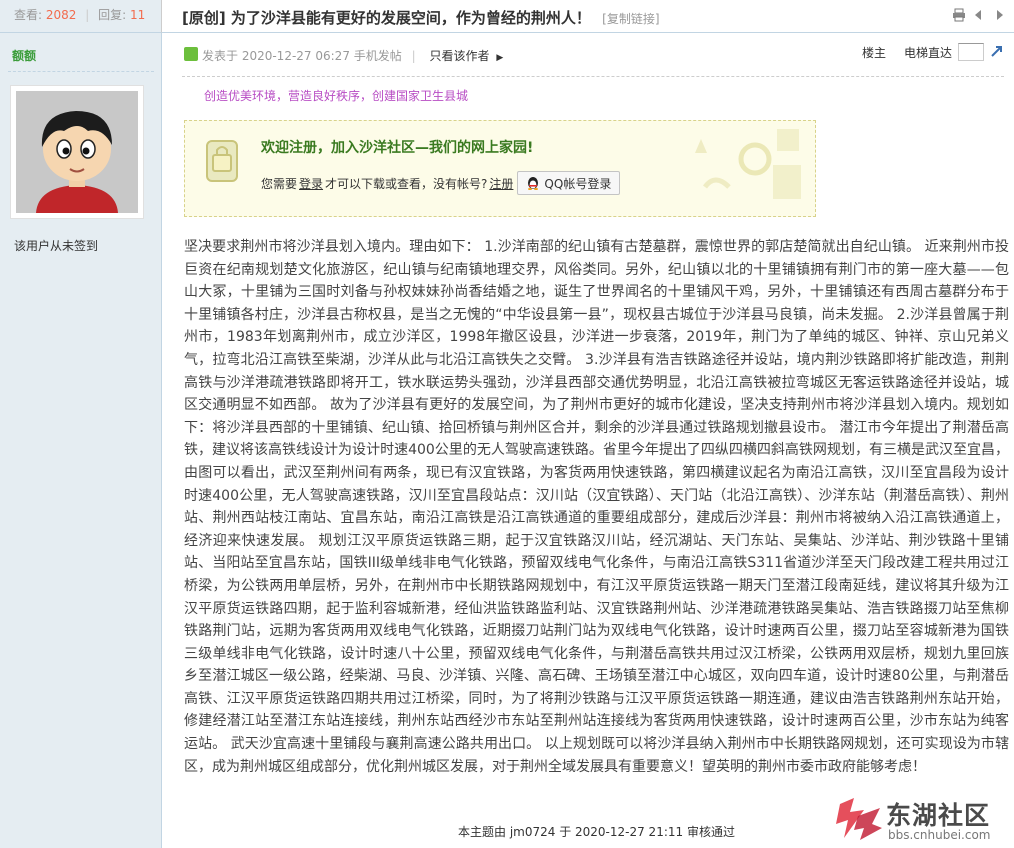 The width and height of the screenshot is (1014, 848). I want to click on views-count: 2082, so click(61, 15).